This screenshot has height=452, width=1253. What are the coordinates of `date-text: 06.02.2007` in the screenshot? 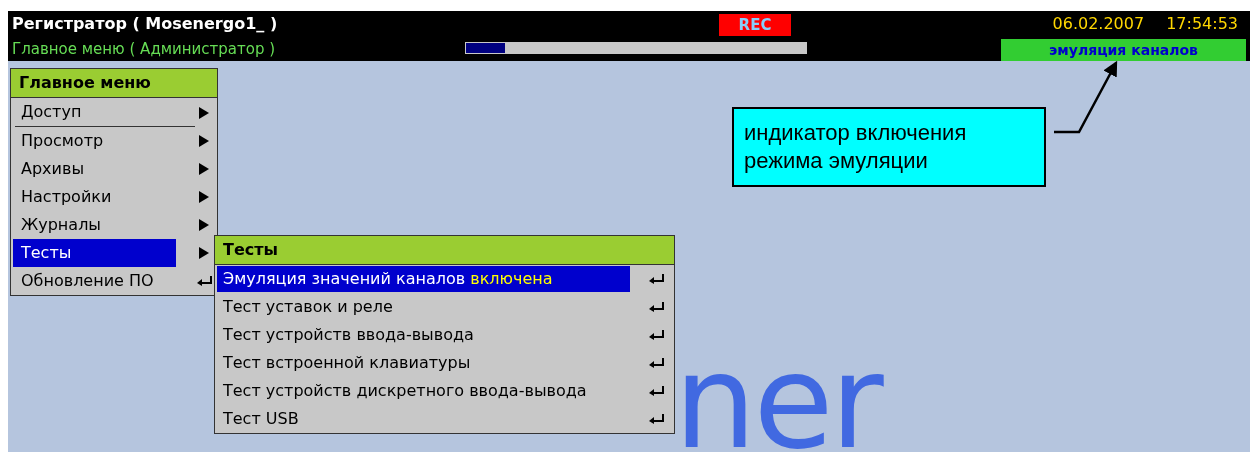 It's located at (1098, 23).